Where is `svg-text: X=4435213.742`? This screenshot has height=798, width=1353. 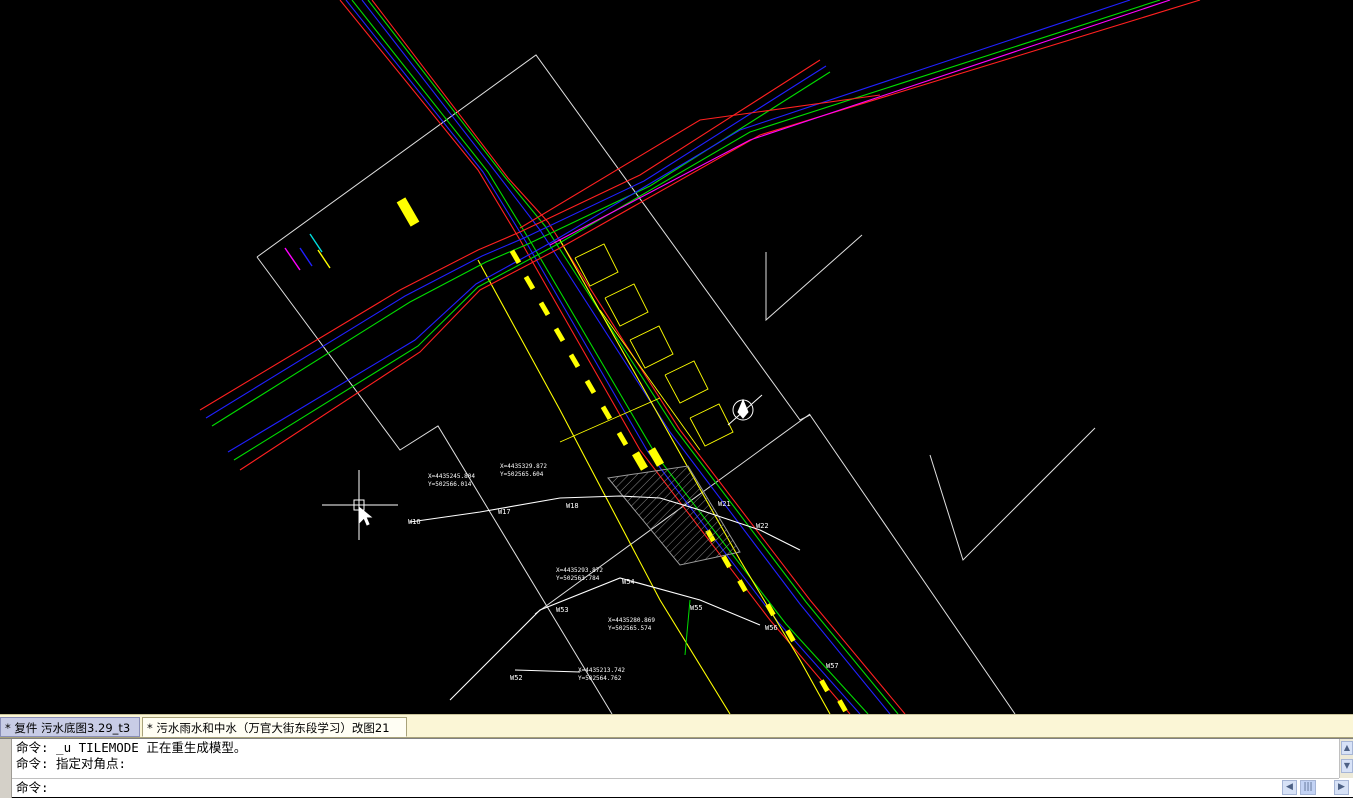 svg-text: X=4435213.742 is located at coordinates (601, 670).